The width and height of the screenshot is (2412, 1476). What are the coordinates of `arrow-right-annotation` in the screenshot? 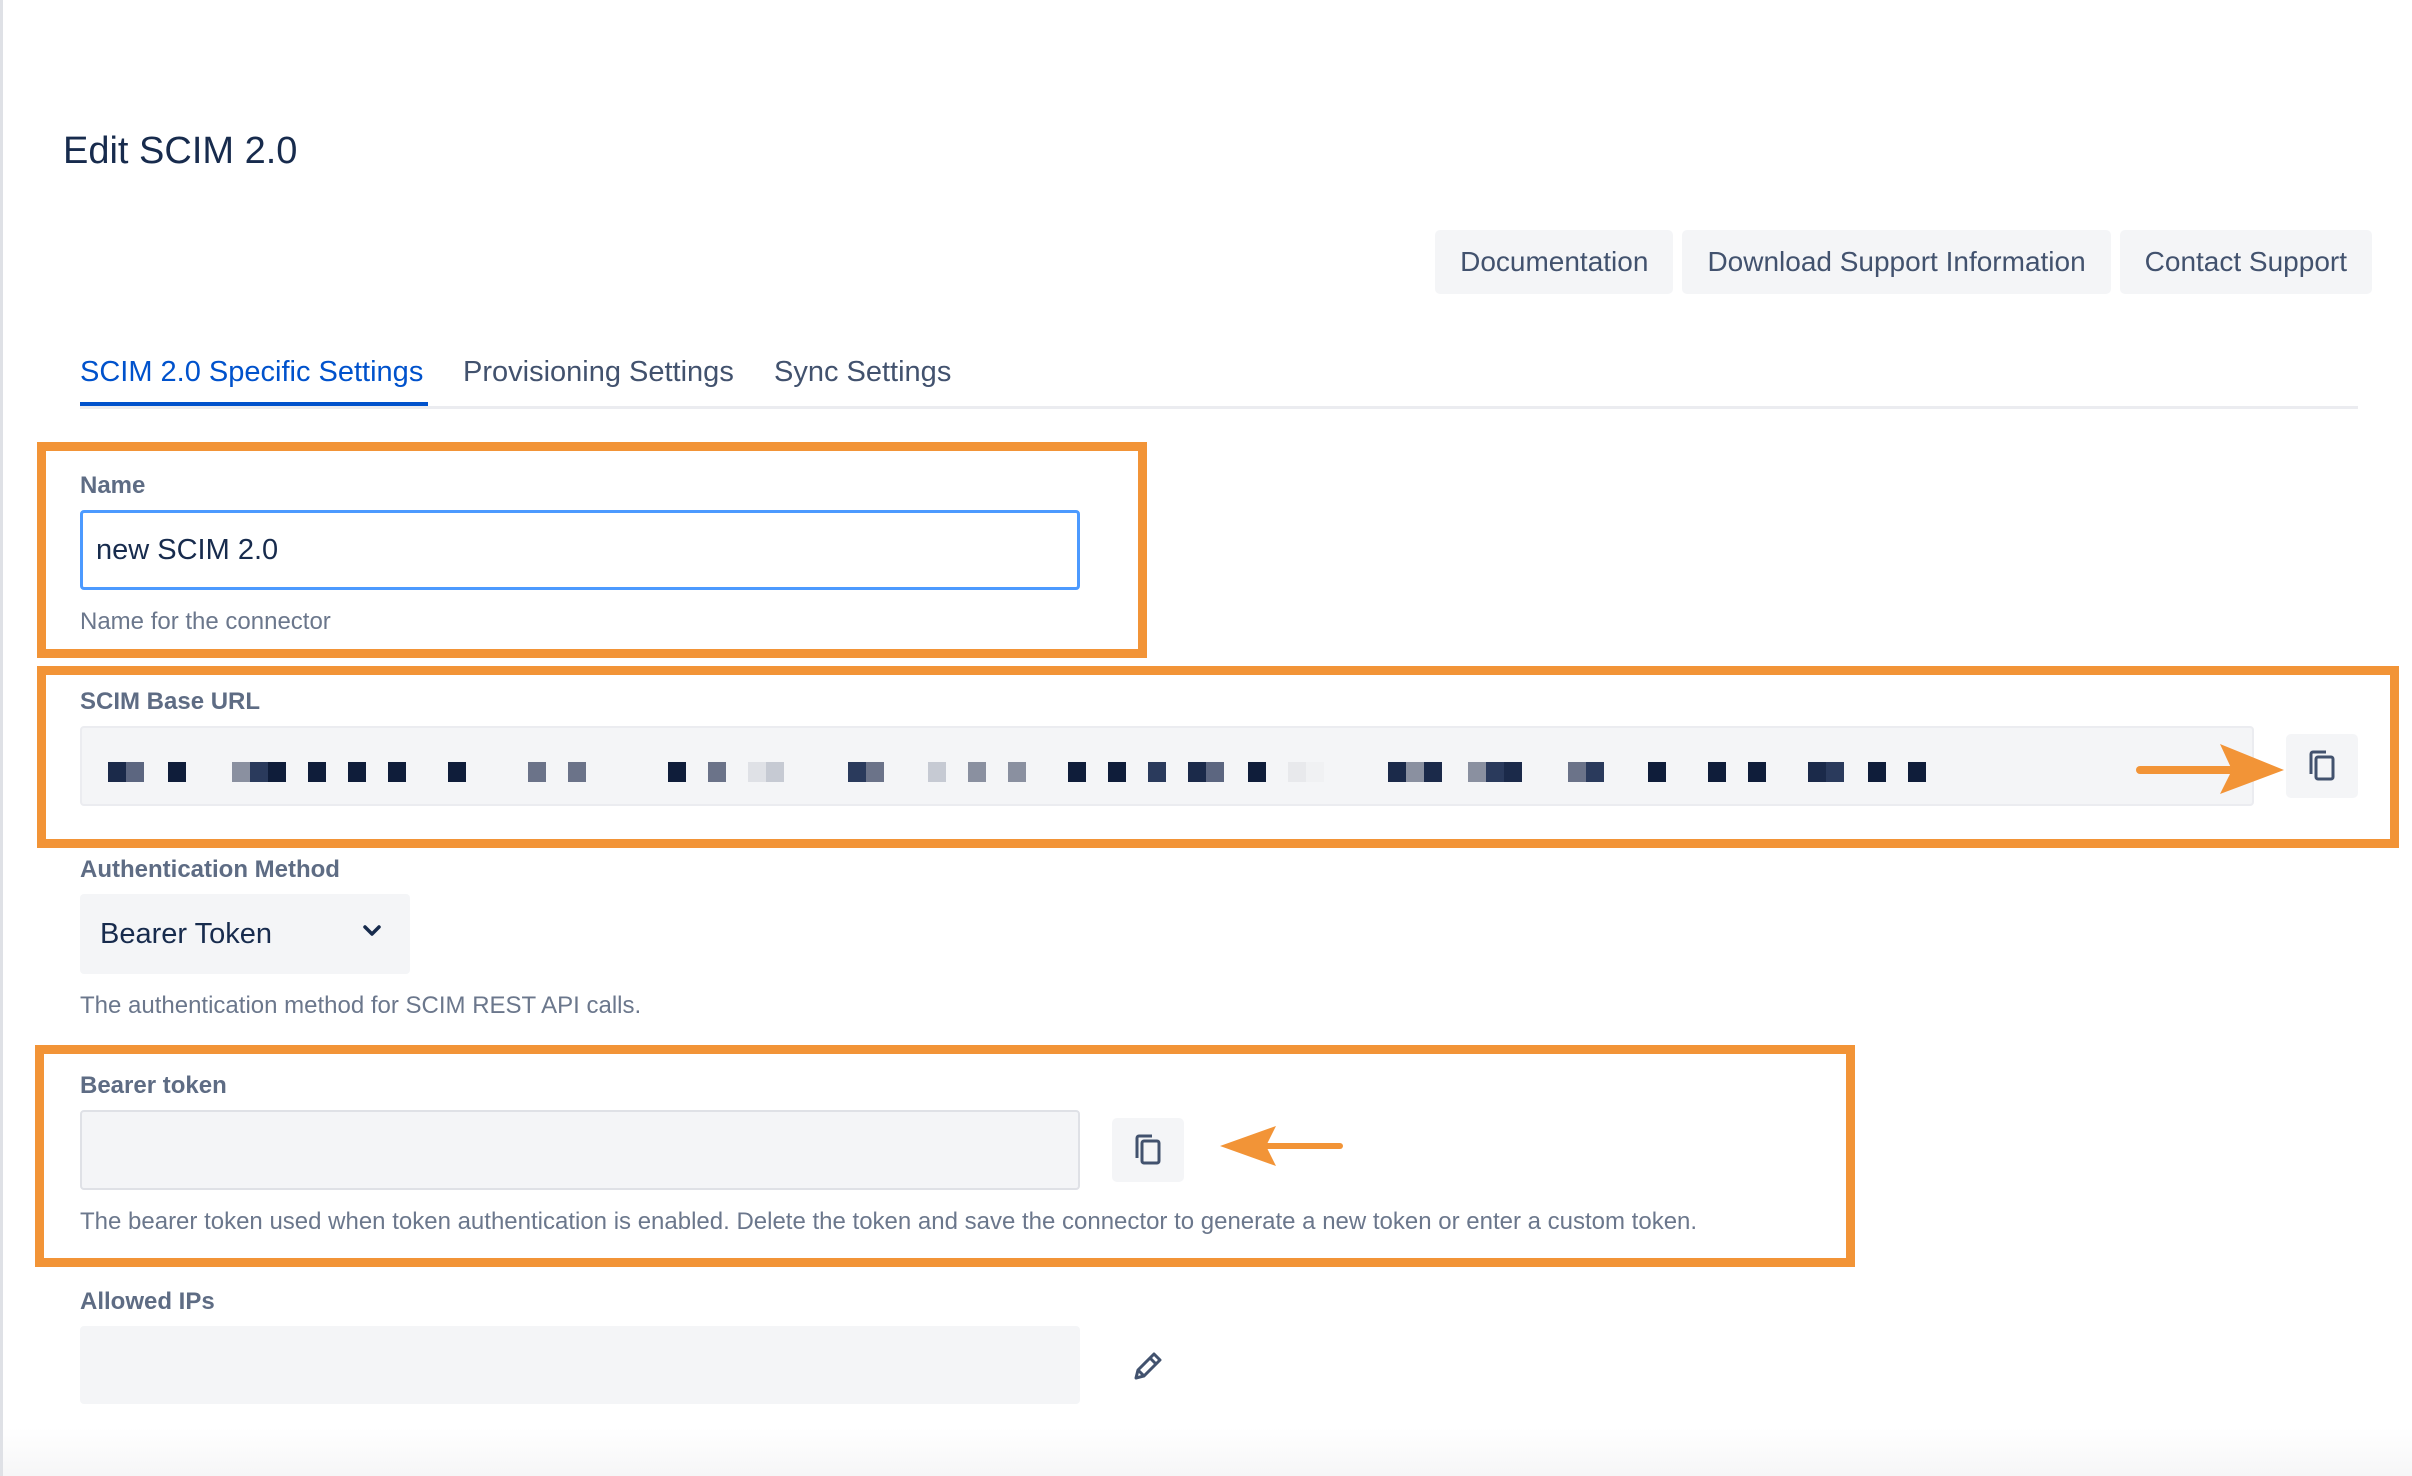 It's located at (2210, 769).